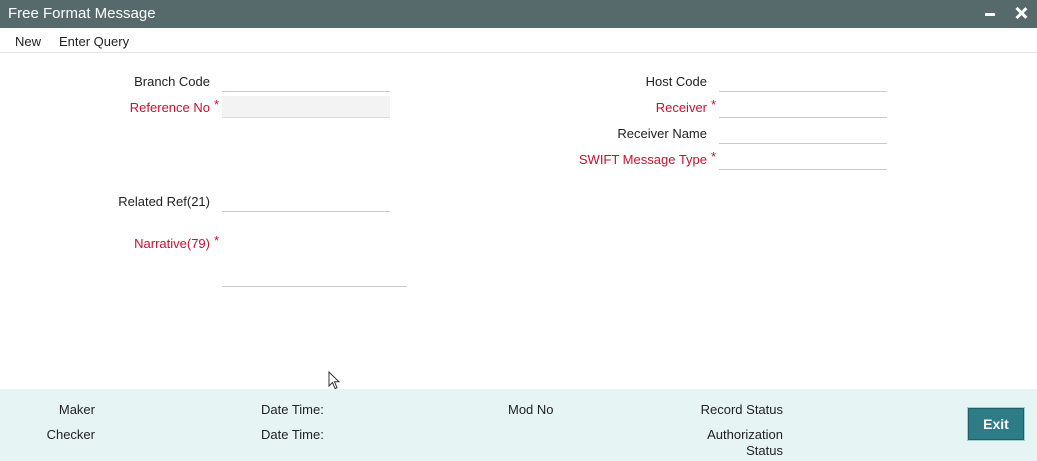 This screenshot has width=1037, height=461. What do you see at coordinates (82, 13) in the screenshot?
I see `window-title: Free Format Message` at bounding box center [82, 13].